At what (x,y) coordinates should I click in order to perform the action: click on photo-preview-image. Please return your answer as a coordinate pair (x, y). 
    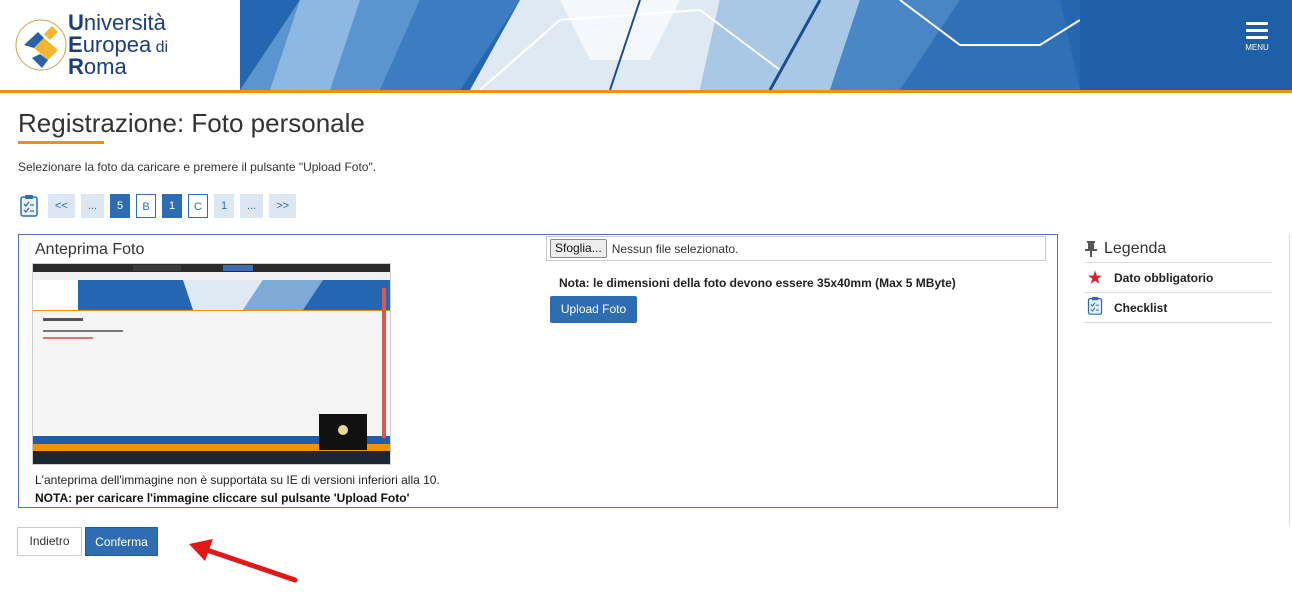
    Looking at the image, I should click on (211, 364).